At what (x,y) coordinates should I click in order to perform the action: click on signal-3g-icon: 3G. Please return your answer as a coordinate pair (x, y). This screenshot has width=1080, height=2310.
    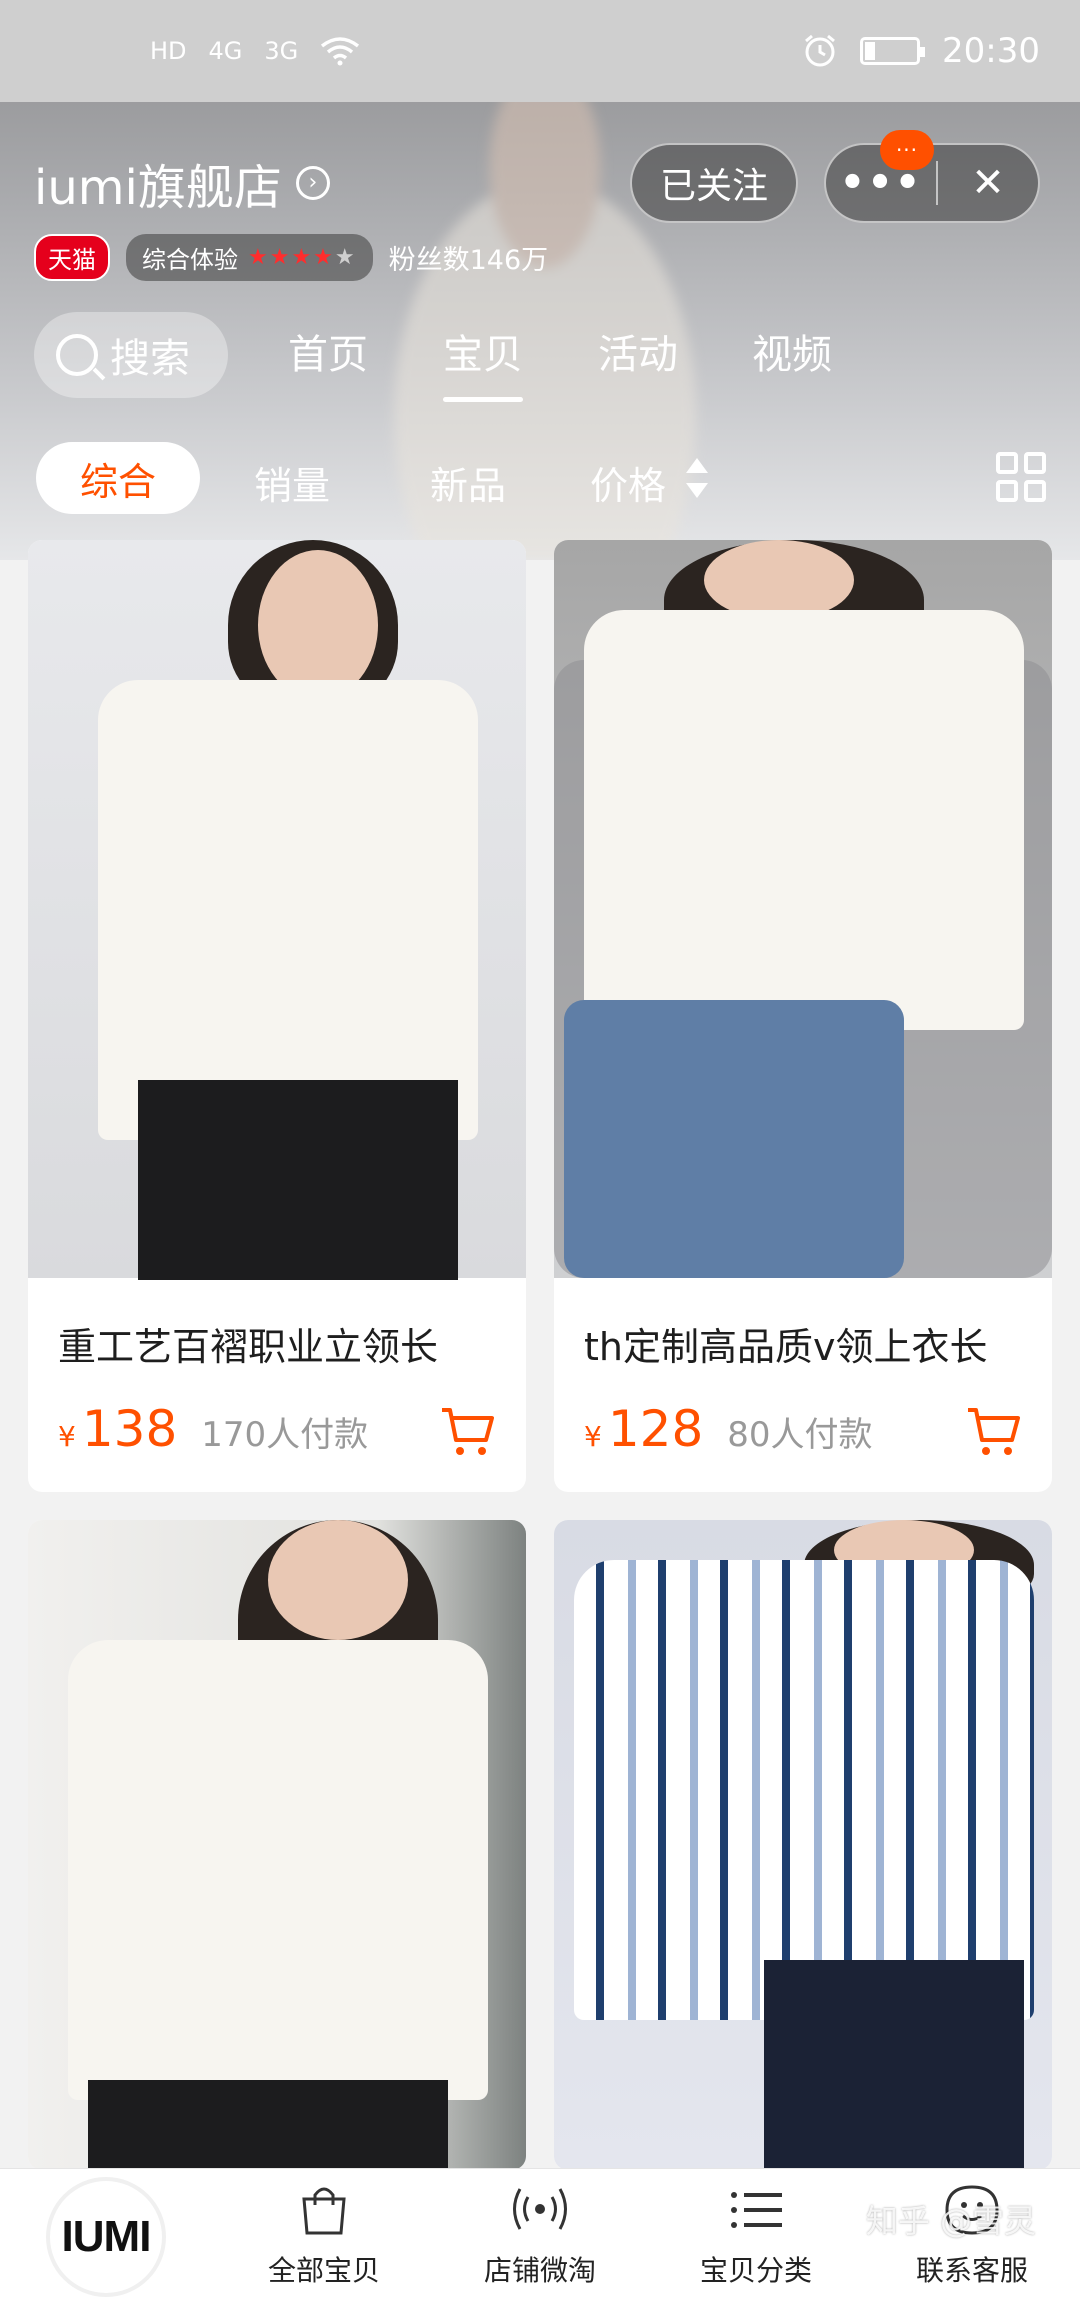
    Looking at the image, I should click on (281, 51).